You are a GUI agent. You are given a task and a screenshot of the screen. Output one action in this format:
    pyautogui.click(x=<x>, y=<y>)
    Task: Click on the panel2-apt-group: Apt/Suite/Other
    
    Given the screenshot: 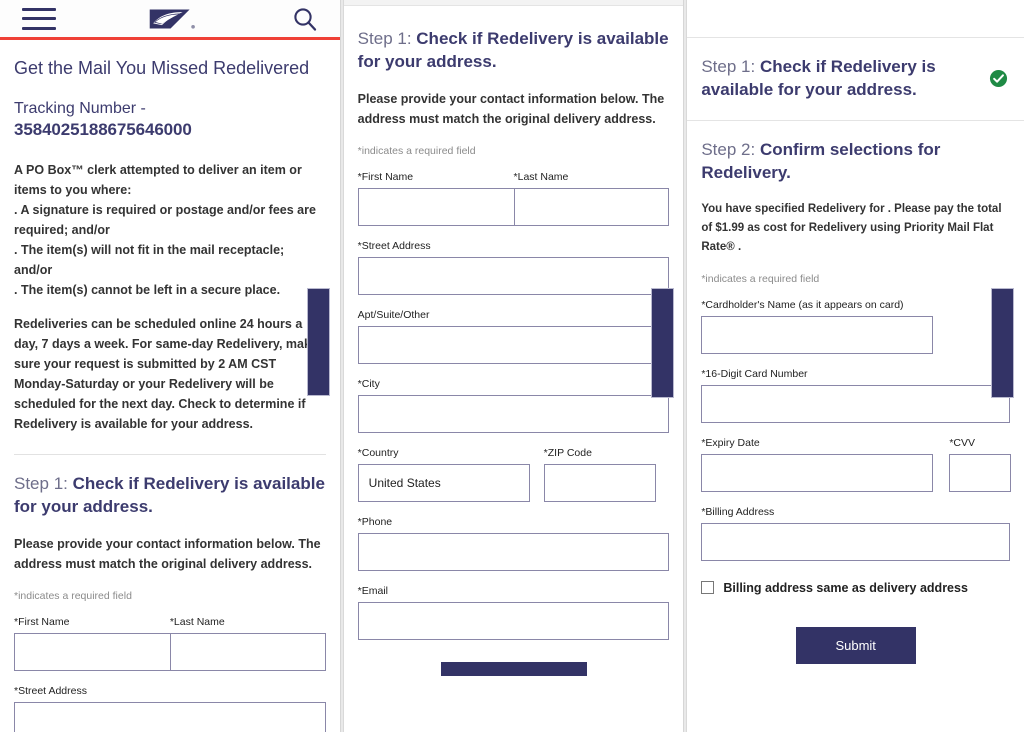 What is the action you would take?
    pyautogui.click(x=513, y=336)
    